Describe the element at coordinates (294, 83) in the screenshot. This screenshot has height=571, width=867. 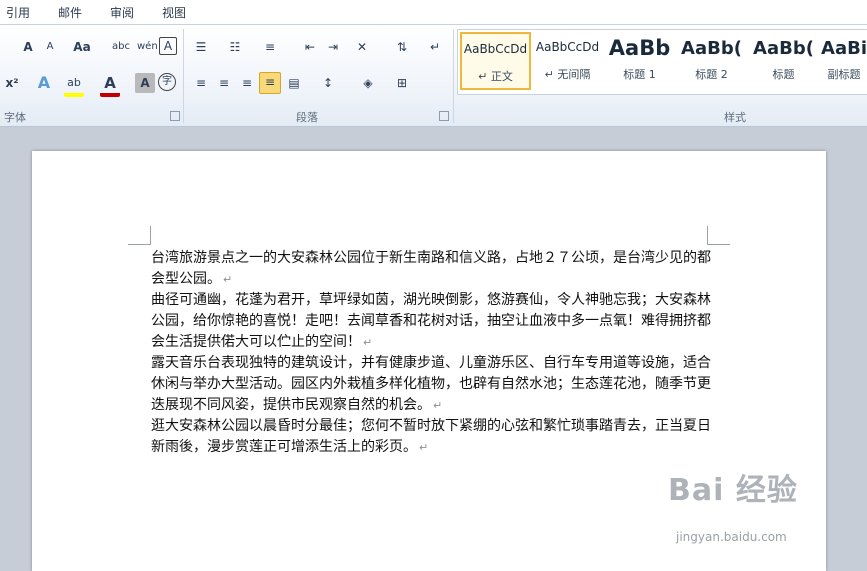
I see `distributed-icon: ▤` at that location.